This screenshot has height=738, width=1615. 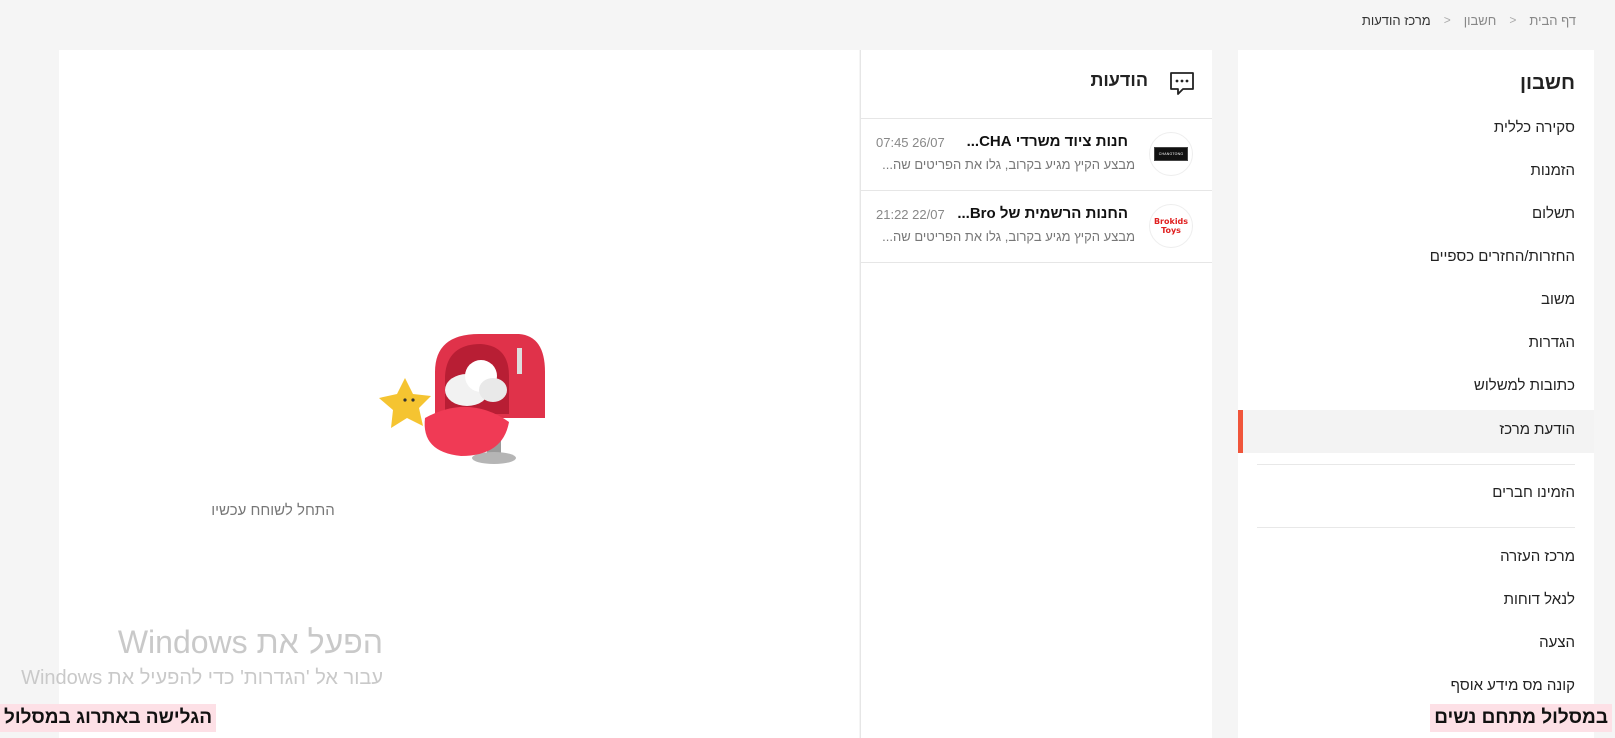 What do you see at coordinates (1396, 20) in the screenshot?
I see `breadcrumb-current: מרכז הודעות` at bounding box center [1396, 20].